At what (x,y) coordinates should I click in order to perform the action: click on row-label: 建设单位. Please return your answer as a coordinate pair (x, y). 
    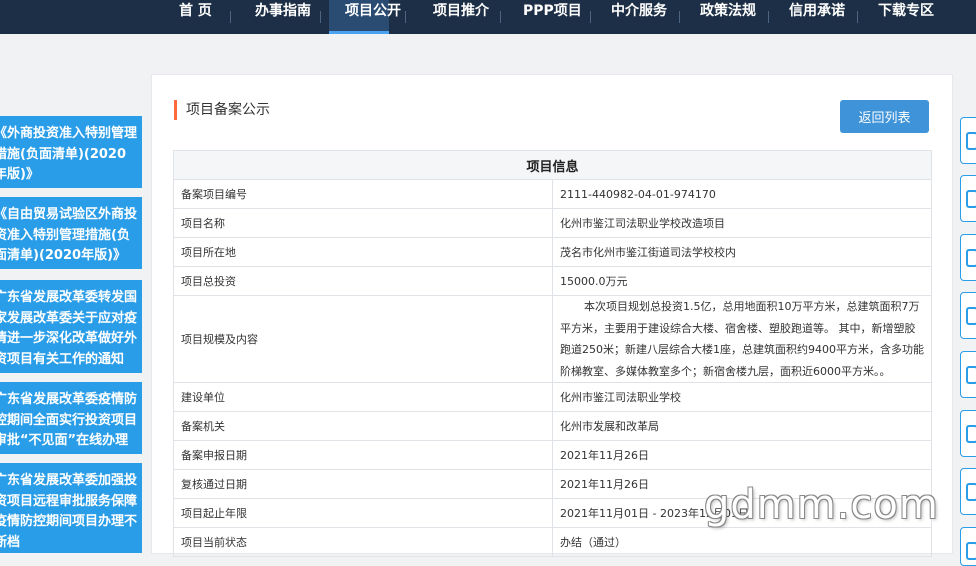
    Looking at the image, I should click on (363, 397).